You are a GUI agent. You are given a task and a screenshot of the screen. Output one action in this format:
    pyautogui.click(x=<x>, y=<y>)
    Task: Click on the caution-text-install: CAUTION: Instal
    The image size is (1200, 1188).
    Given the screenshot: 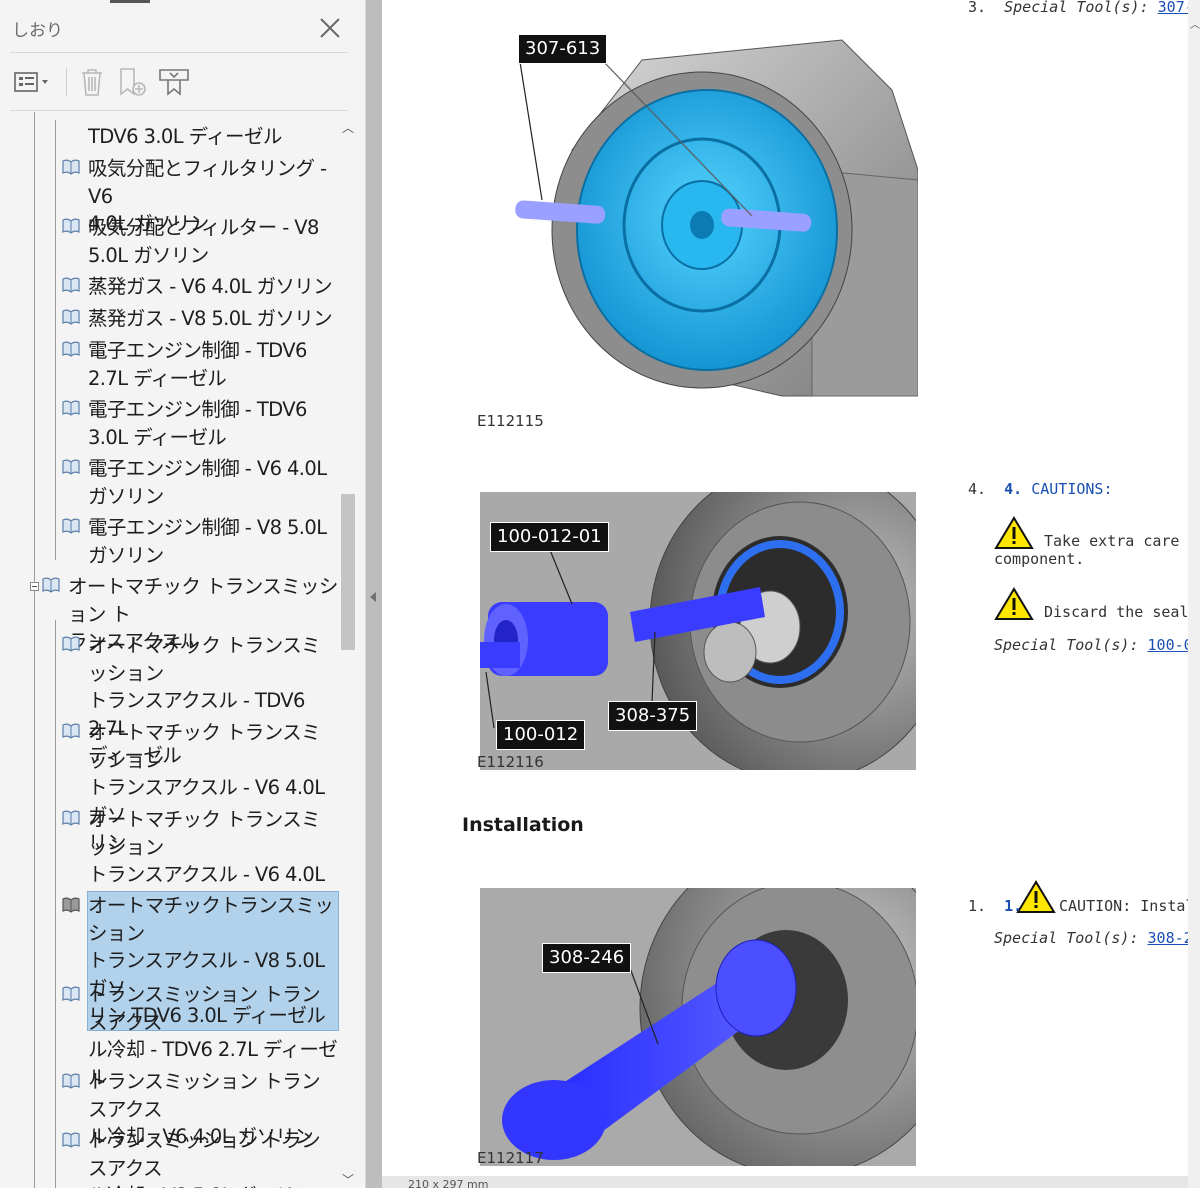 What is the action you would take?
    pyautogui.click(x=1127, y=906)
    